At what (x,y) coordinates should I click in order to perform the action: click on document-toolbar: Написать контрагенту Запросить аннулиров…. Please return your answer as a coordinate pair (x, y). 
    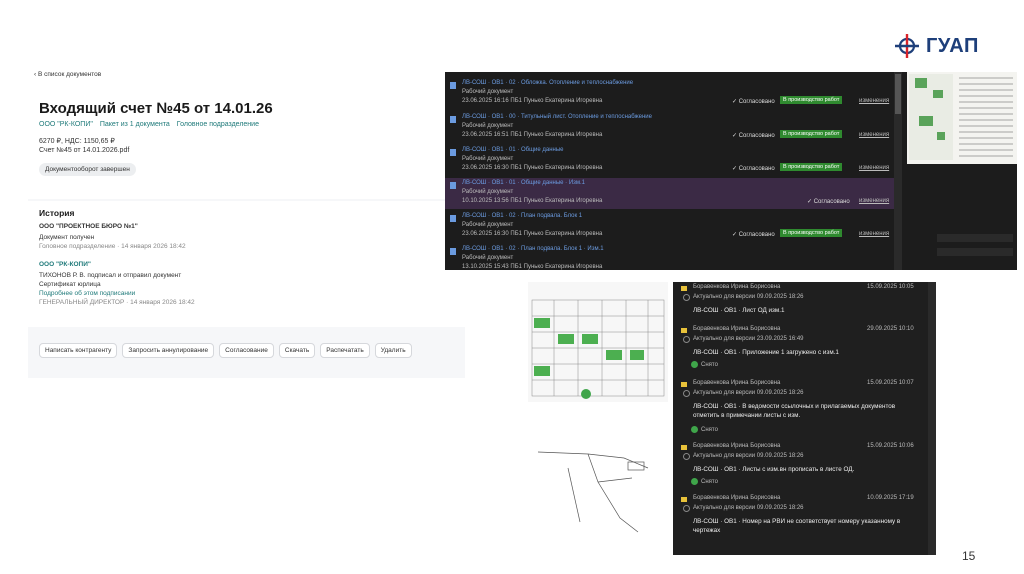
    Looking at the image, I should click on (225, 350).